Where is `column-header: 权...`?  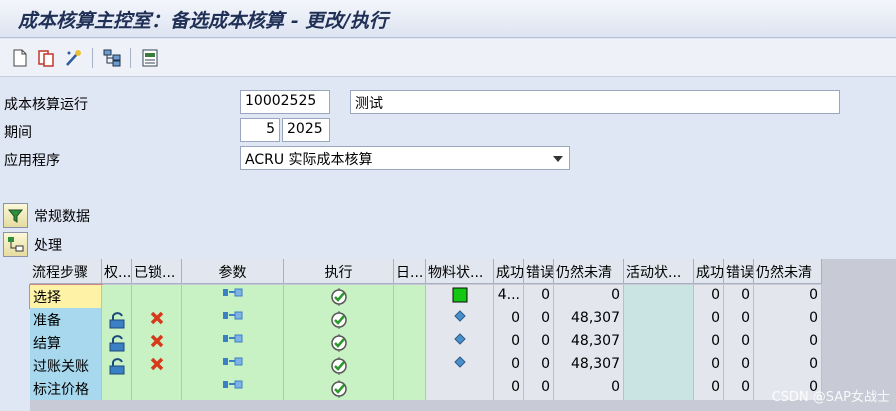
column-header: 权... is located at coordinates (117, 271).